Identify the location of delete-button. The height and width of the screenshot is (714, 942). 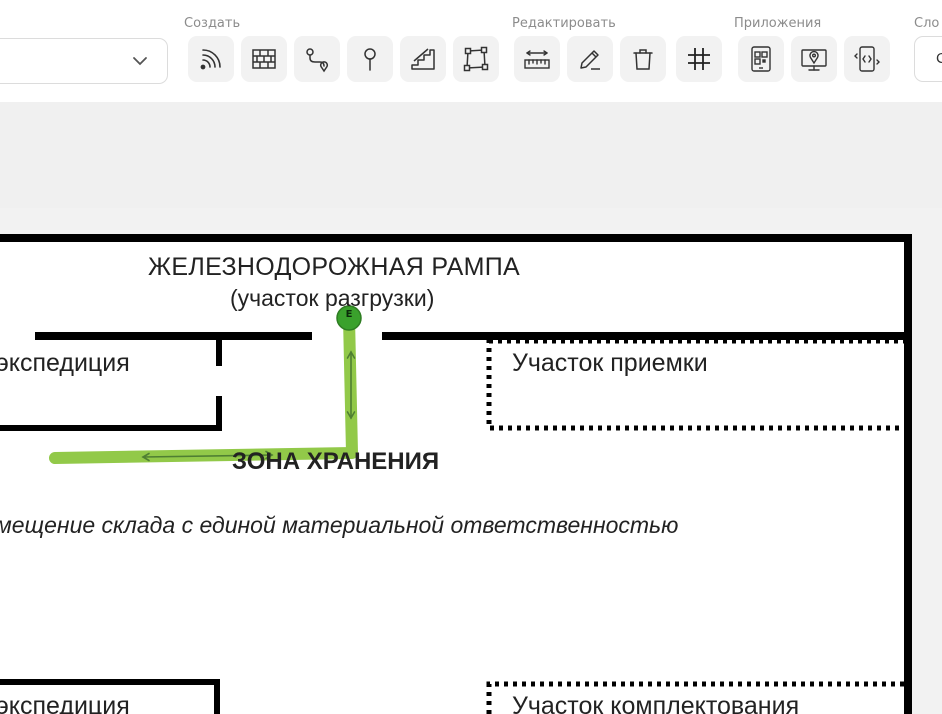
(643, 59).